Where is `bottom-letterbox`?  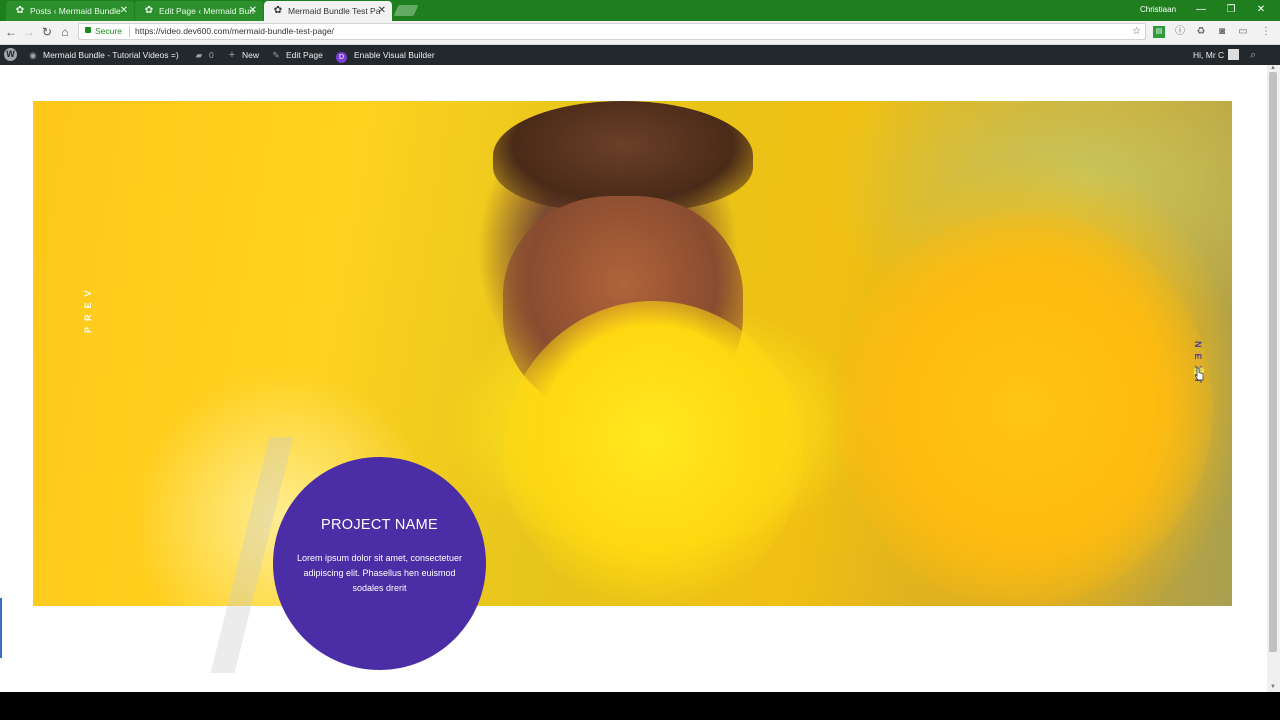
bottom-letterbox is located at coordinates (640, 706).